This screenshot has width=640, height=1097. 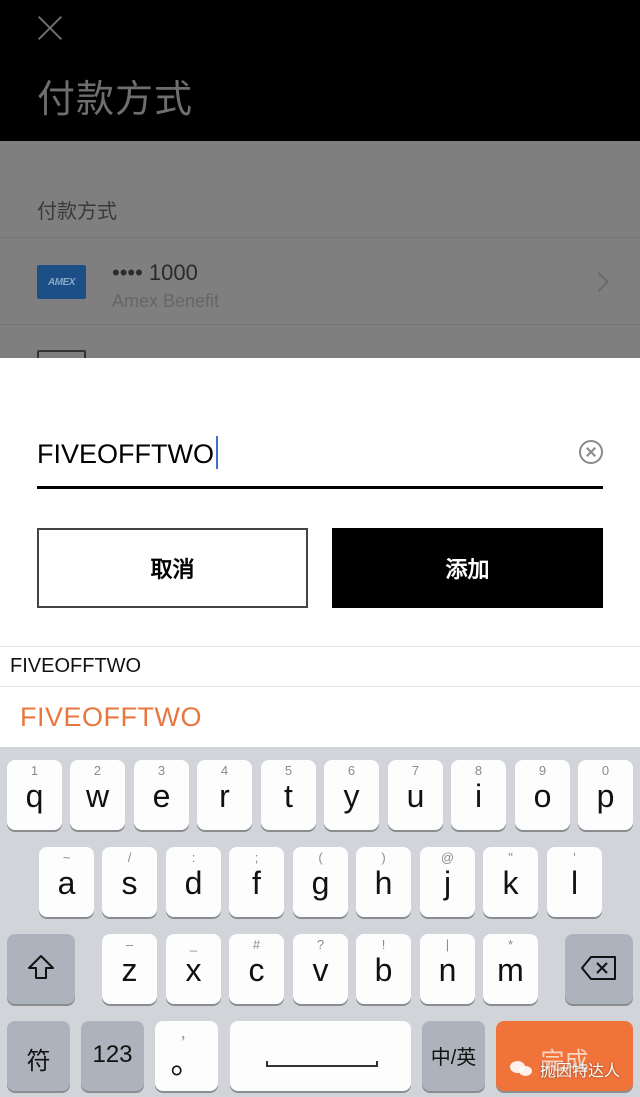 What do you see at coordinates (38, 1056) in the screenshot?
I see `symbols-key: 符` at bounding box center [38, 1056].